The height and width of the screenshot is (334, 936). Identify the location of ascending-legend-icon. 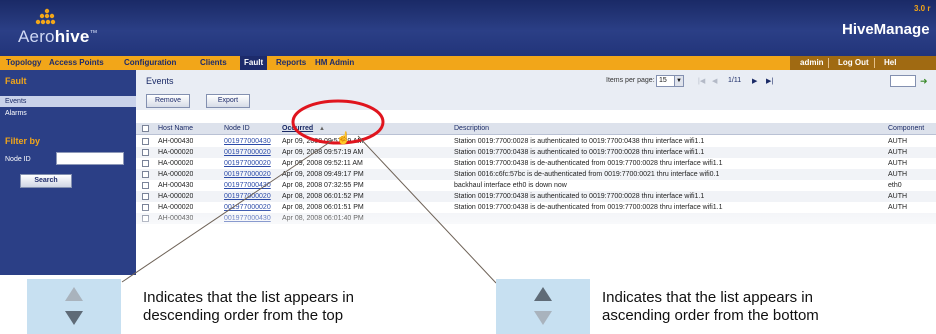
(543, 306).